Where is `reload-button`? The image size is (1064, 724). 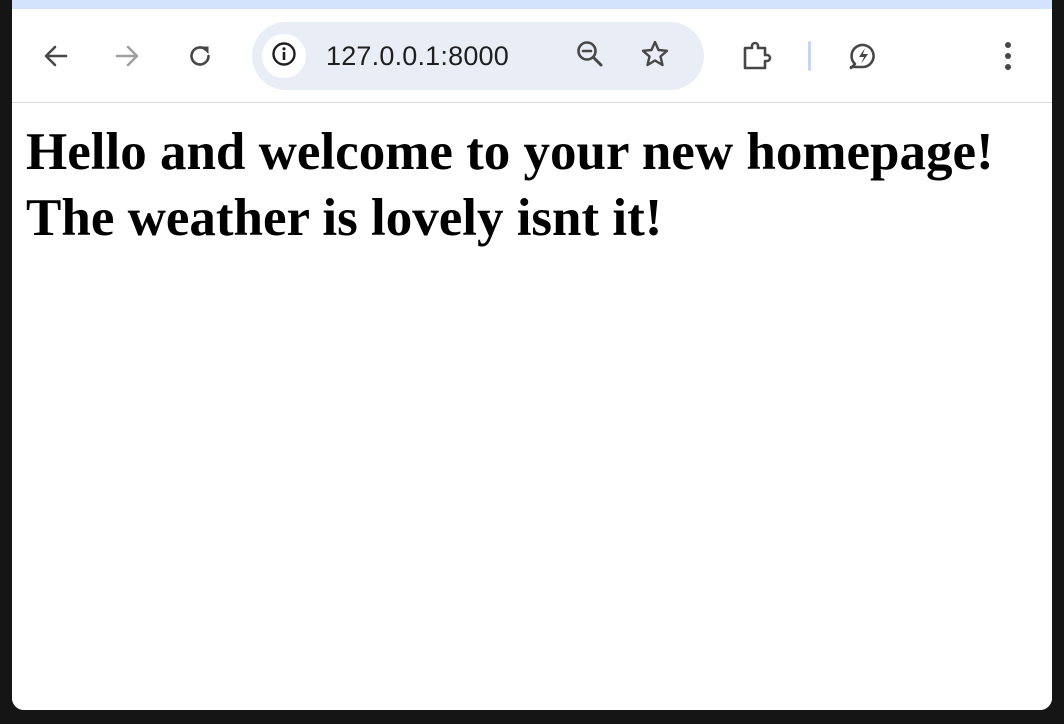 reload-button is located at coordinates (200, 56).